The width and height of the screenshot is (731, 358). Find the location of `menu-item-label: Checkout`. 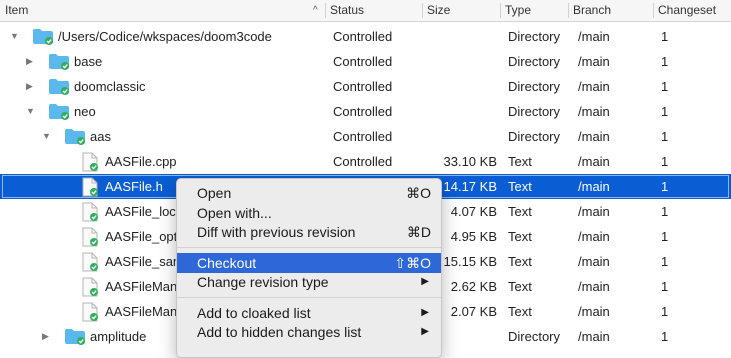

menu-item-label: Checkout is located at coordinates (227, 263).